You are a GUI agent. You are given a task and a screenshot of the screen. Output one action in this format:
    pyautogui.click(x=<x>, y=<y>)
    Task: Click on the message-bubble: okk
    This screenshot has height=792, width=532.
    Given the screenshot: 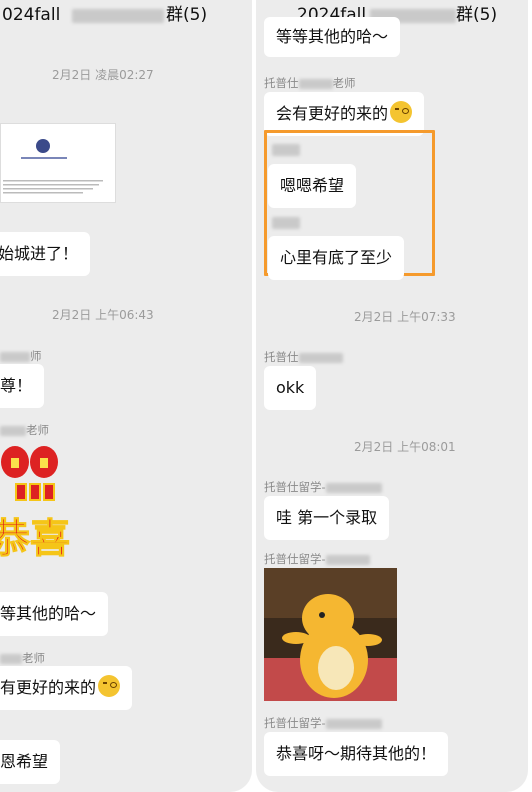 What is the action you would take?
    pyautogui.click(x=290, y=388)
    